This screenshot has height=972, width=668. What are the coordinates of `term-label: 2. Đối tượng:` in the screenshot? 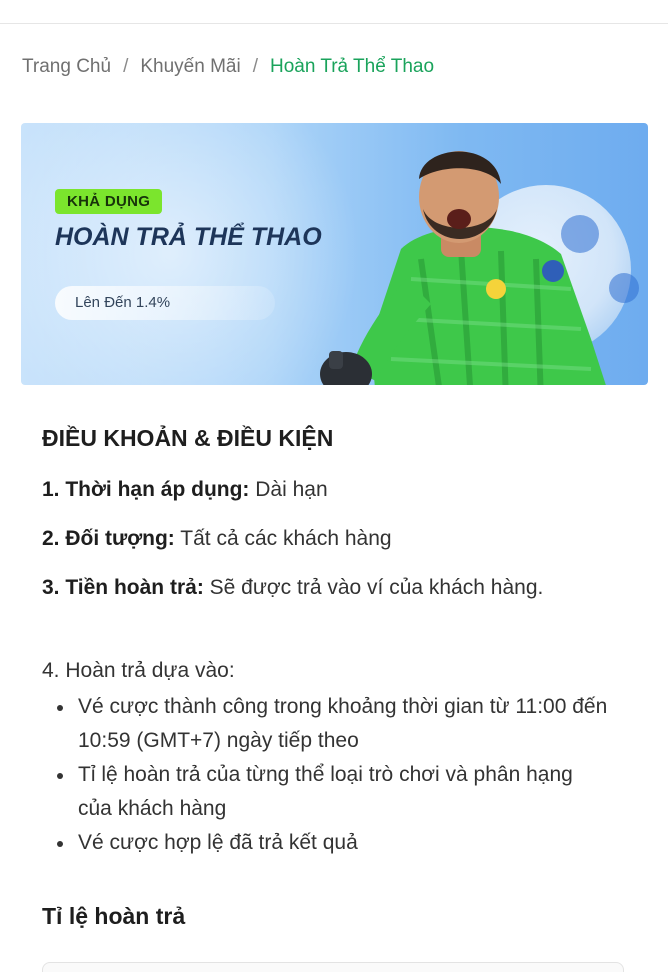 It's located at (108, 538).